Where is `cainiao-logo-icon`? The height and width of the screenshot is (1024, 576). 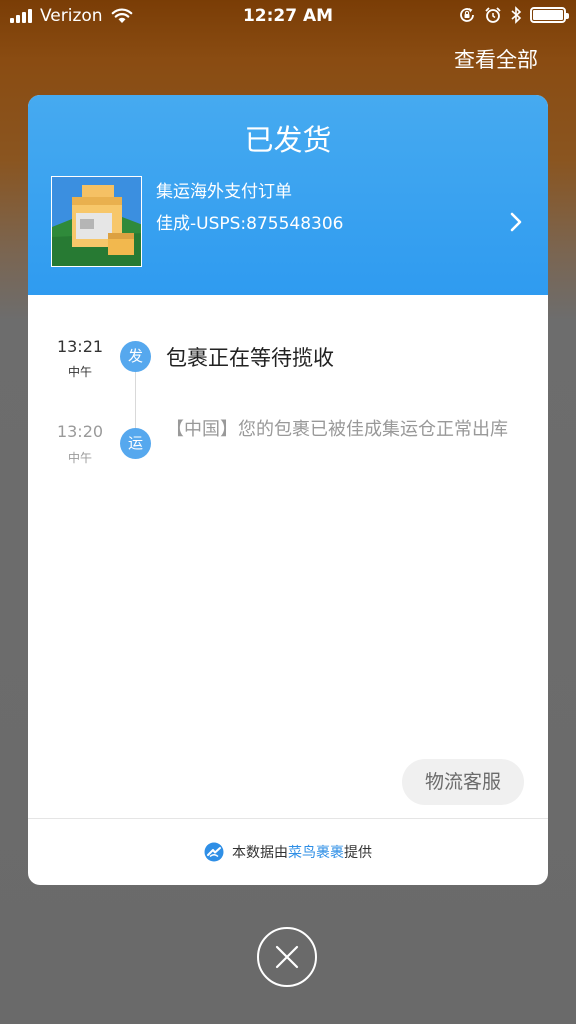 cainiao-logo-icon is located at coordinates (214, 852).